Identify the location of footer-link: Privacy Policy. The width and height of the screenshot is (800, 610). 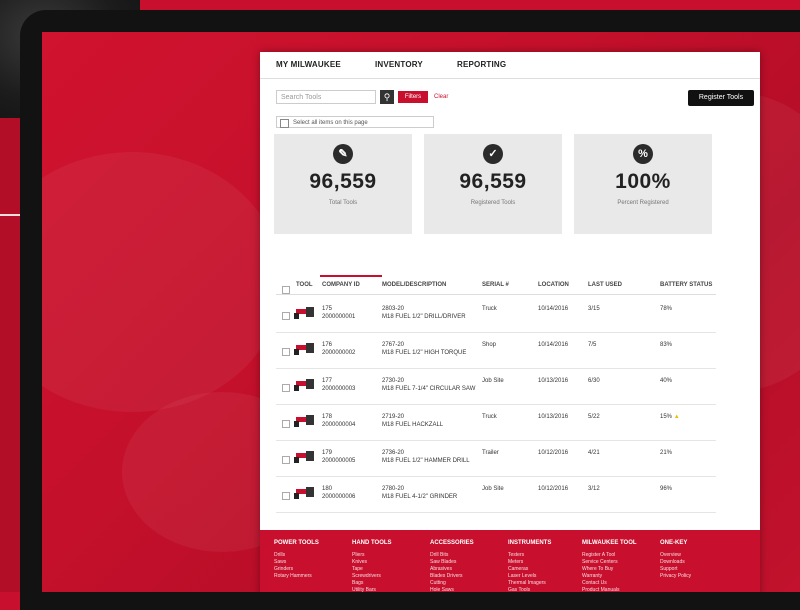
(695, 576).